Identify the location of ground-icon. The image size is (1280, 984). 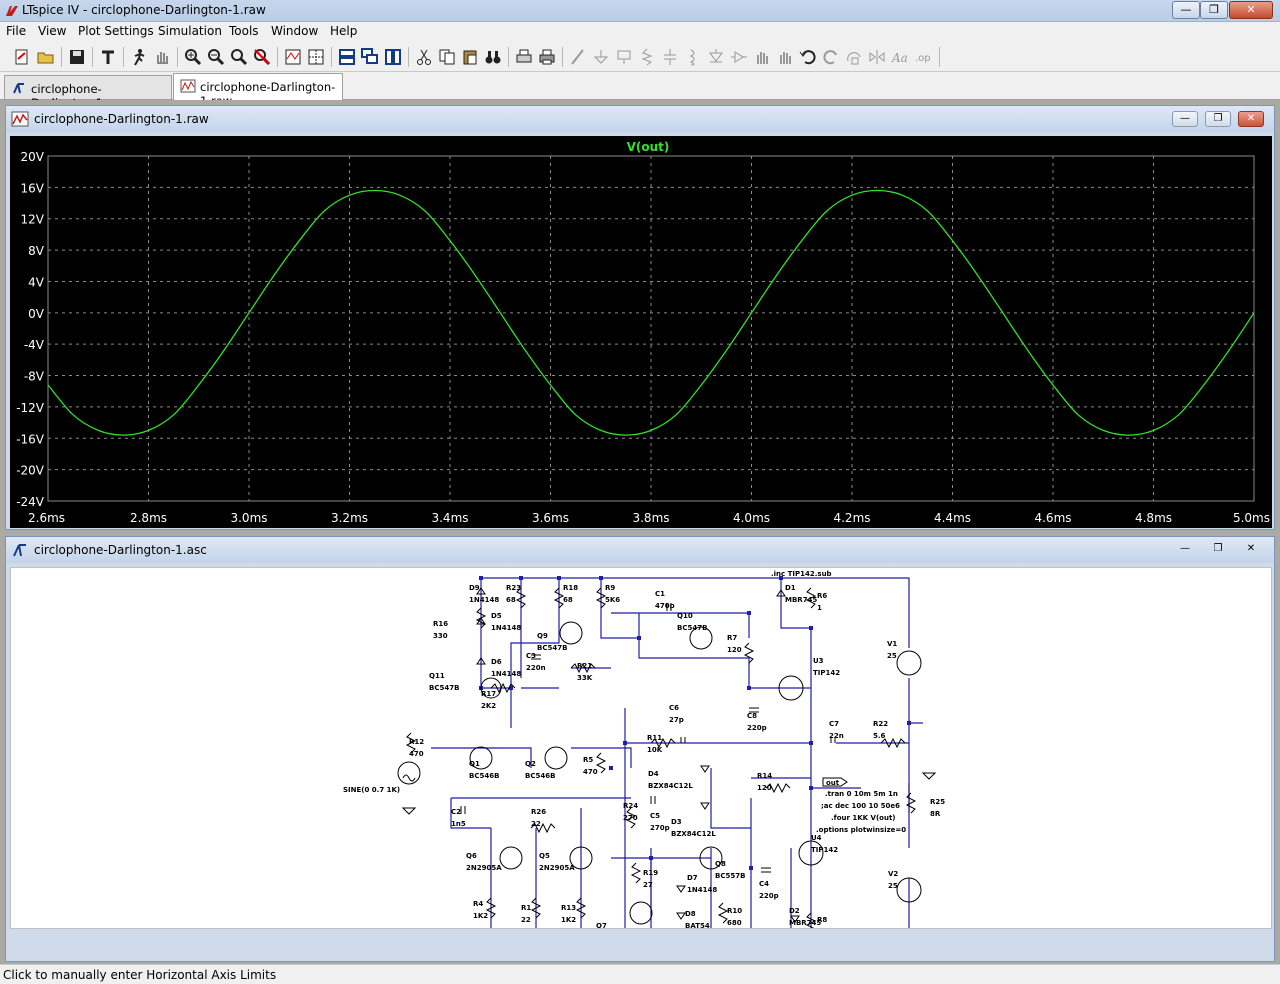
(601, 57).